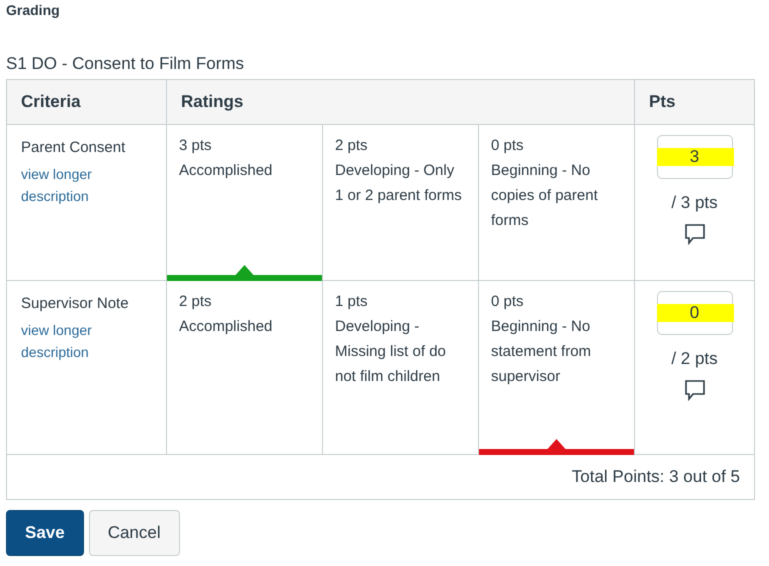 The image size is (769, 566). Describe the element at coordinates (656, 476) in the screenshot. I see `total-points: Total Points: 3 out of 5` at that location.